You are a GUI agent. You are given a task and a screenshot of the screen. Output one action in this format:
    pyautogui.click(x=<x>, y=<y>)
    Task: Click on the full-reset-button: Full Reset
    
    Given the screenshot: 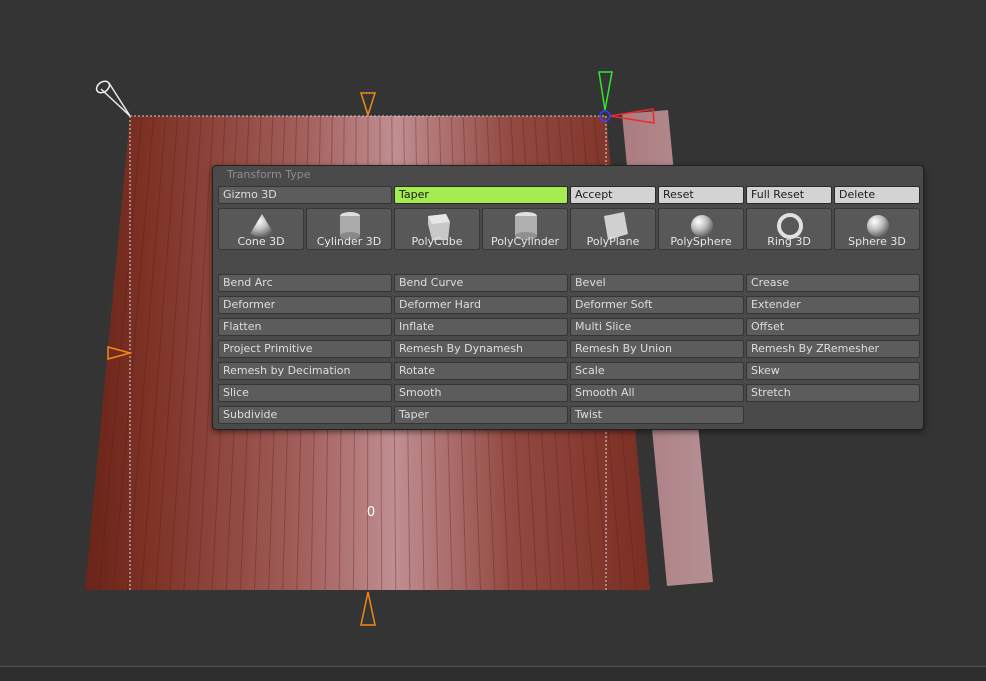 What is the action you would take?
    pyautogui.click(x=789, y=195)
    